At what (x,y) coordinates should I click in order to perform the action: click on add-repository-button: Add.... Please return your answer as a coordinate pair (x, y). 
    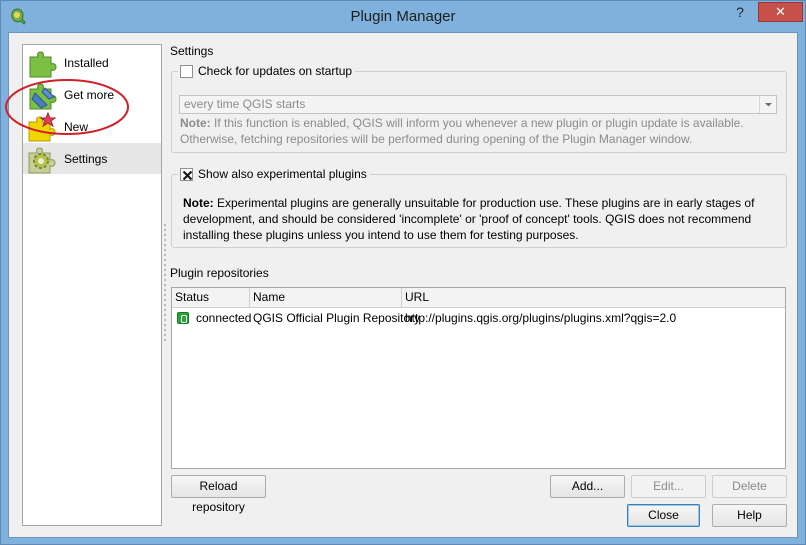
    Looking at the image, I should click on (587, 486).